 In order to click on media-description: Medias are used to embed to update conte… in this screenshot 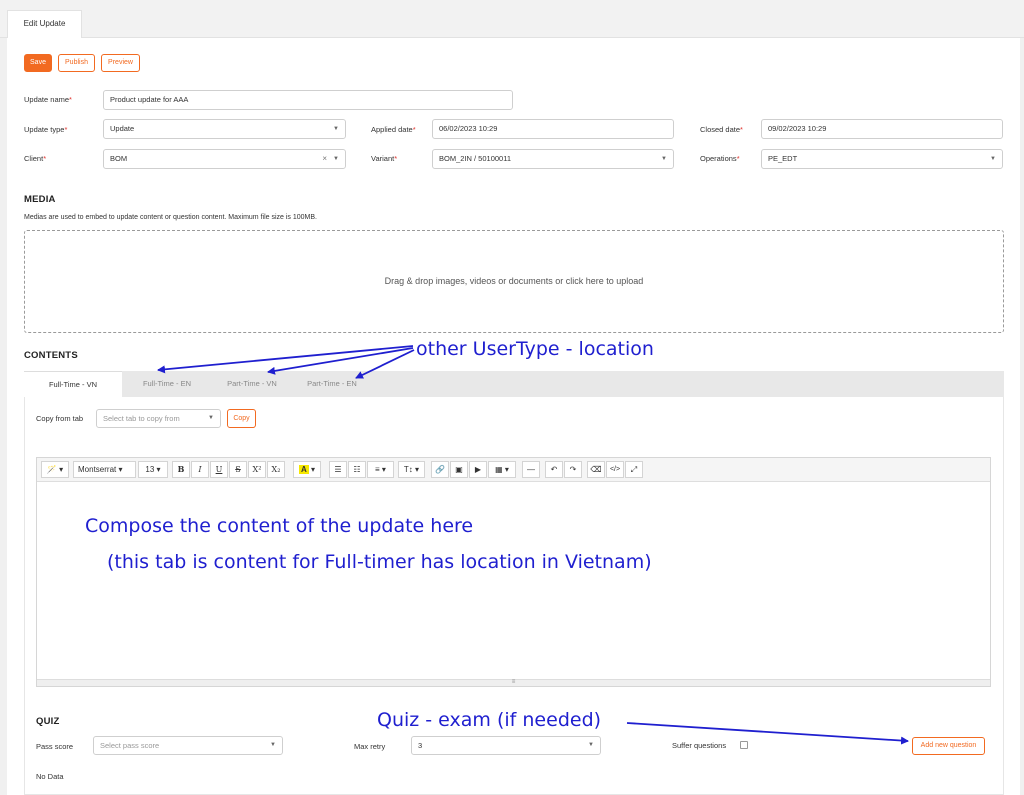, I will do `click(170, 217)`.